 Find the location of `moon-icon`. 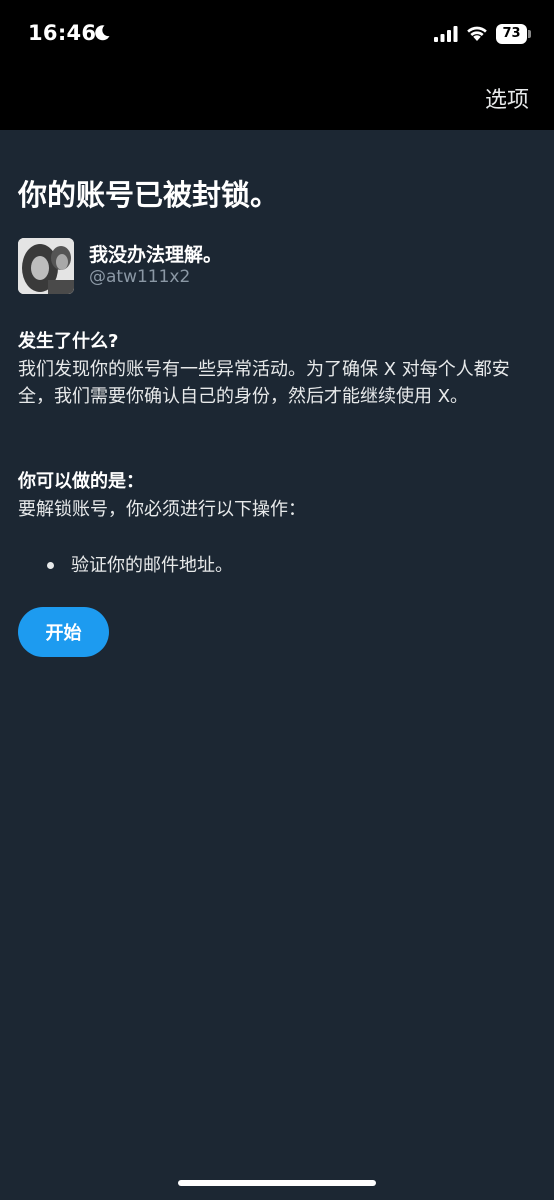

moon-icon is located at coordinates (102, 33).